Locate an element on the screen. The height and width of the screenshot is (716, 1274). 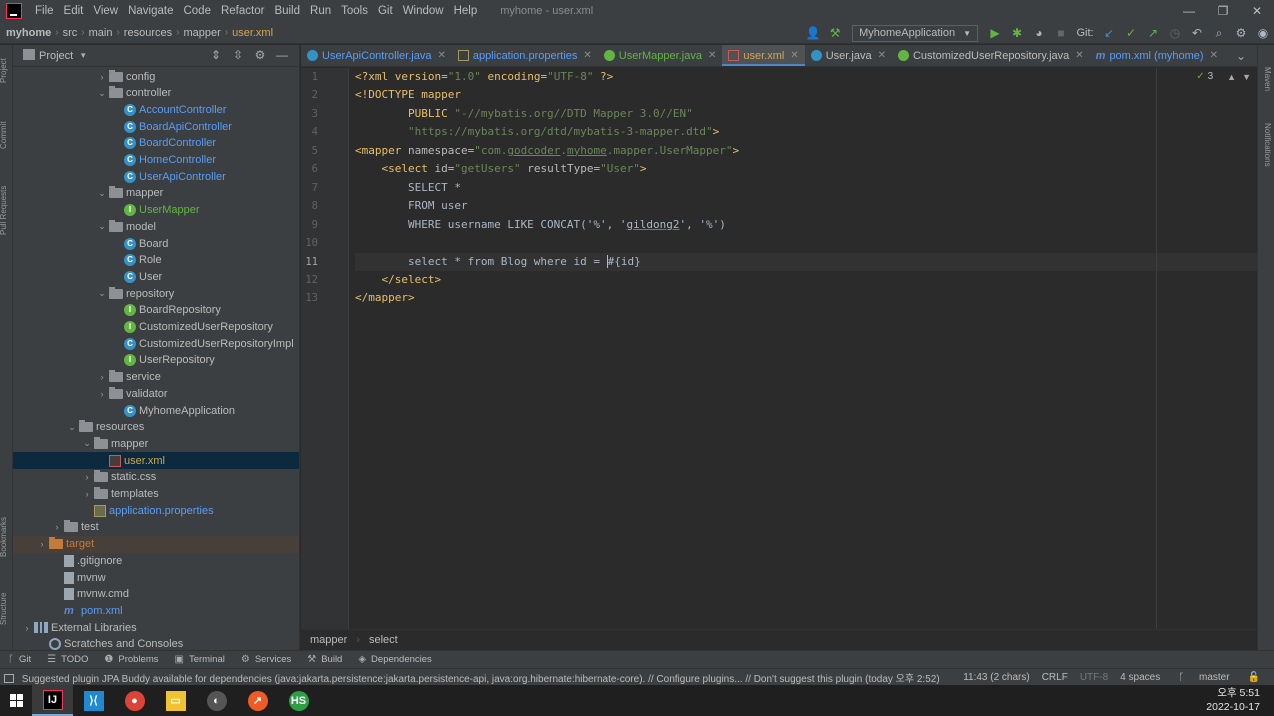
tree-item-board: C Board is located at coordinates (156, 243).